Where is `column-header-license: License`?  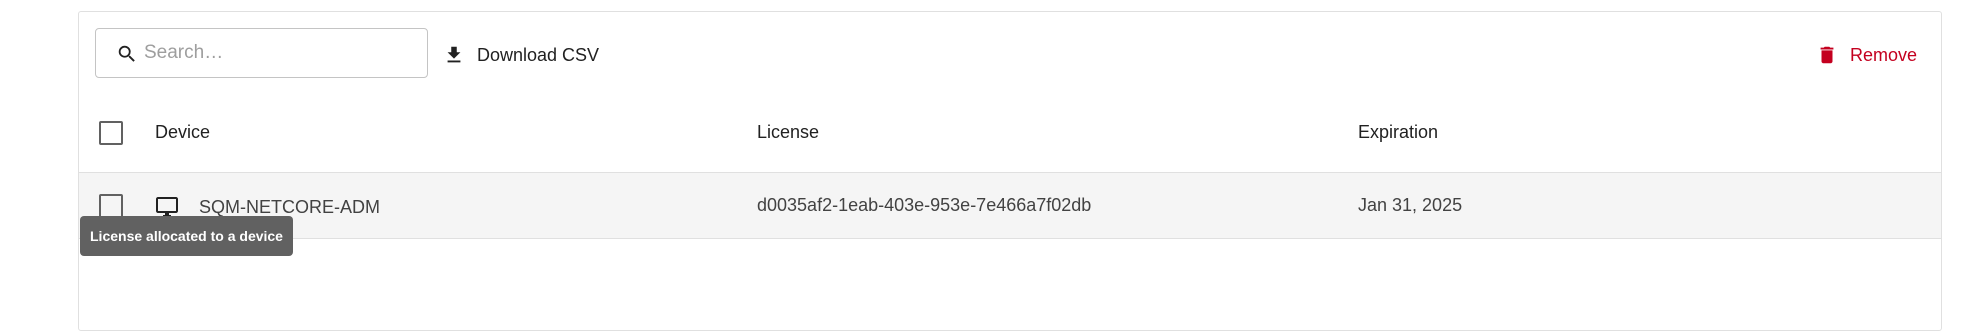 column-header-license: License is located at coordinates (788, 132).